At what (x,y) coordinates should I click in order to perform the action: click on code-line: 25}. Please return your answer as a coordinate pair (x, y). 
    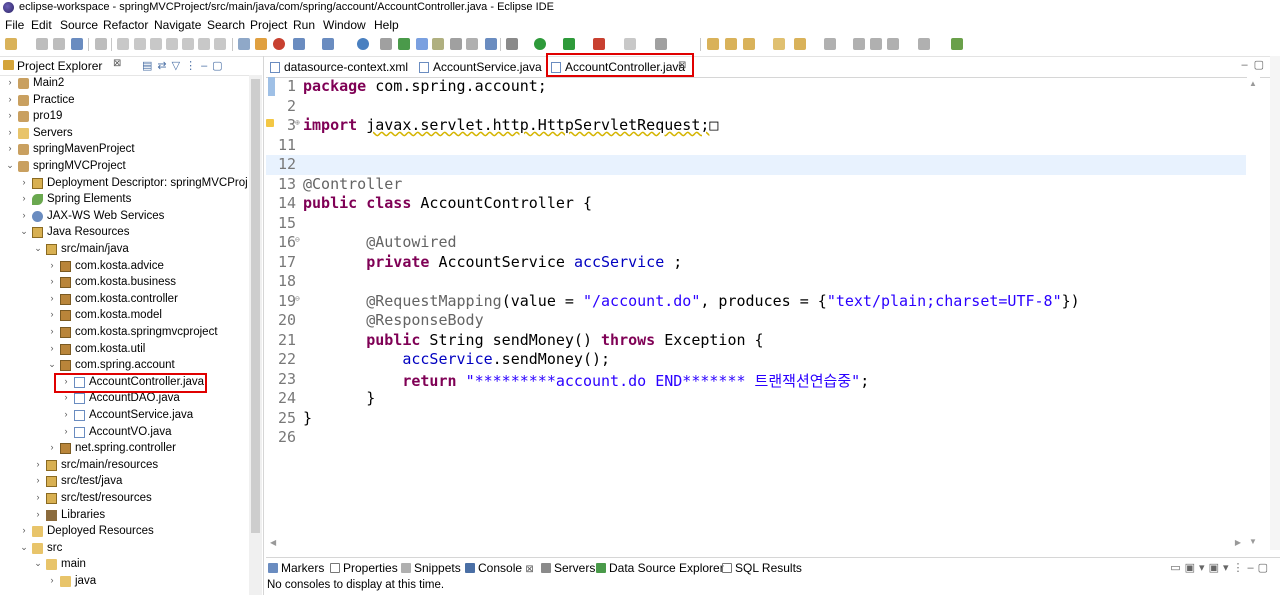
    Looking at the image, I should click on (756, 419).